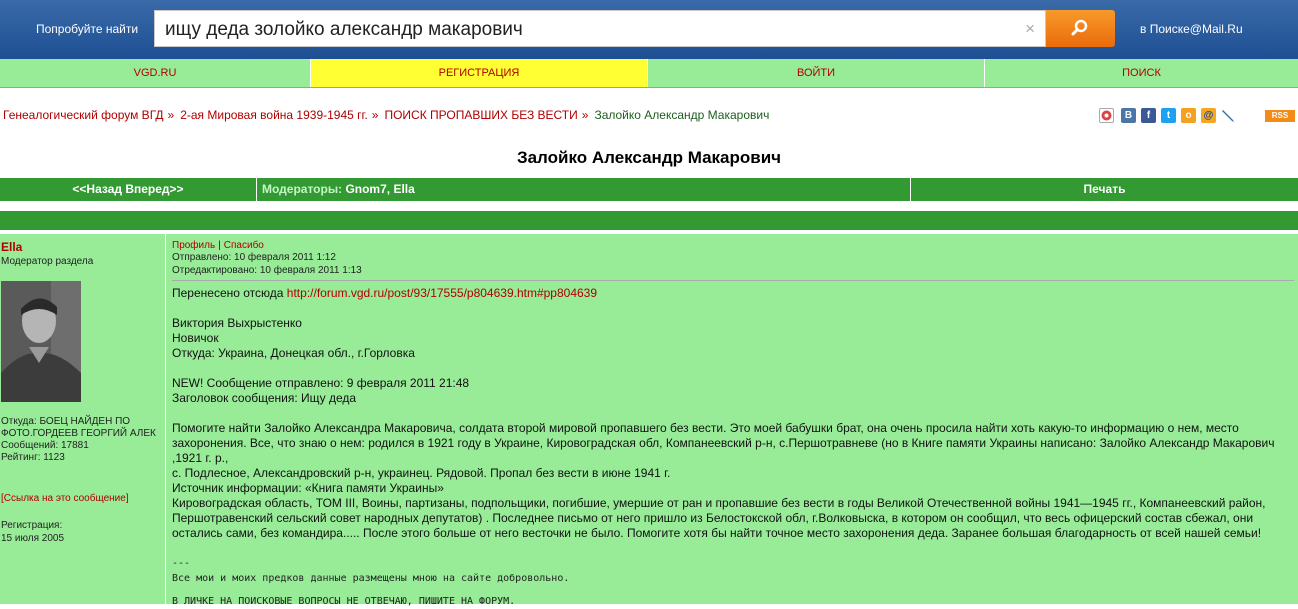  What do you see at coordinates (584, 189) in the screenshot?
I see `moderators-cell: Модераторы: Gnom7, Ella` at bounding box center [584, 189].